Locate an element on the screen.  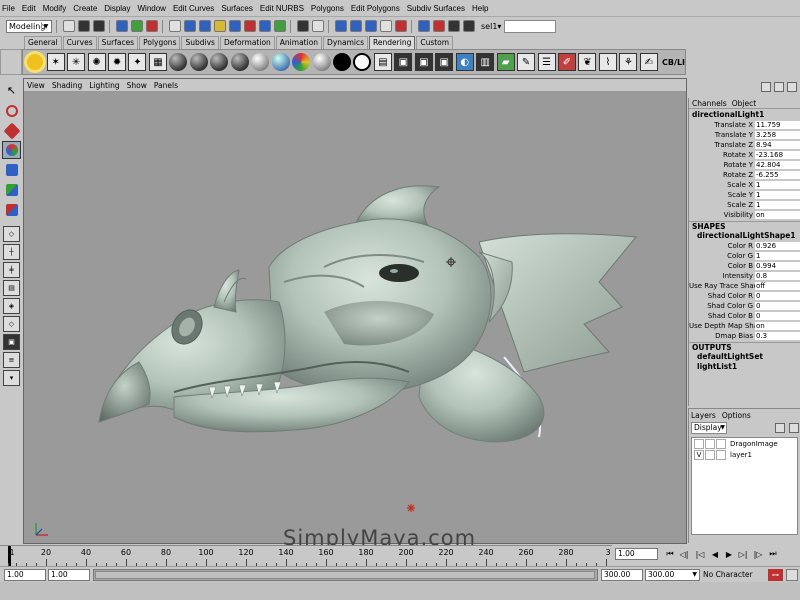
channel-label: Translate X is located at coordinates (722, 125).